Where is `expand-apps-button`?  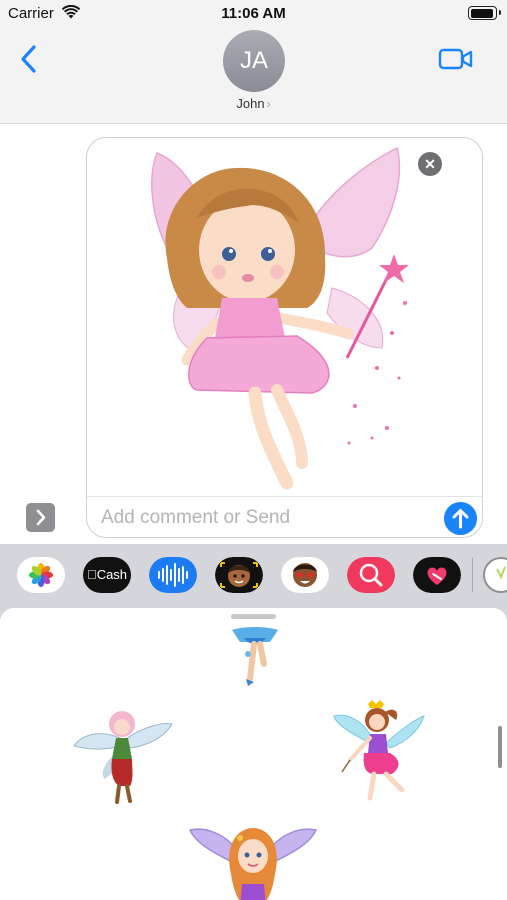
expand-apps-button is located at coordinates (40, 517).